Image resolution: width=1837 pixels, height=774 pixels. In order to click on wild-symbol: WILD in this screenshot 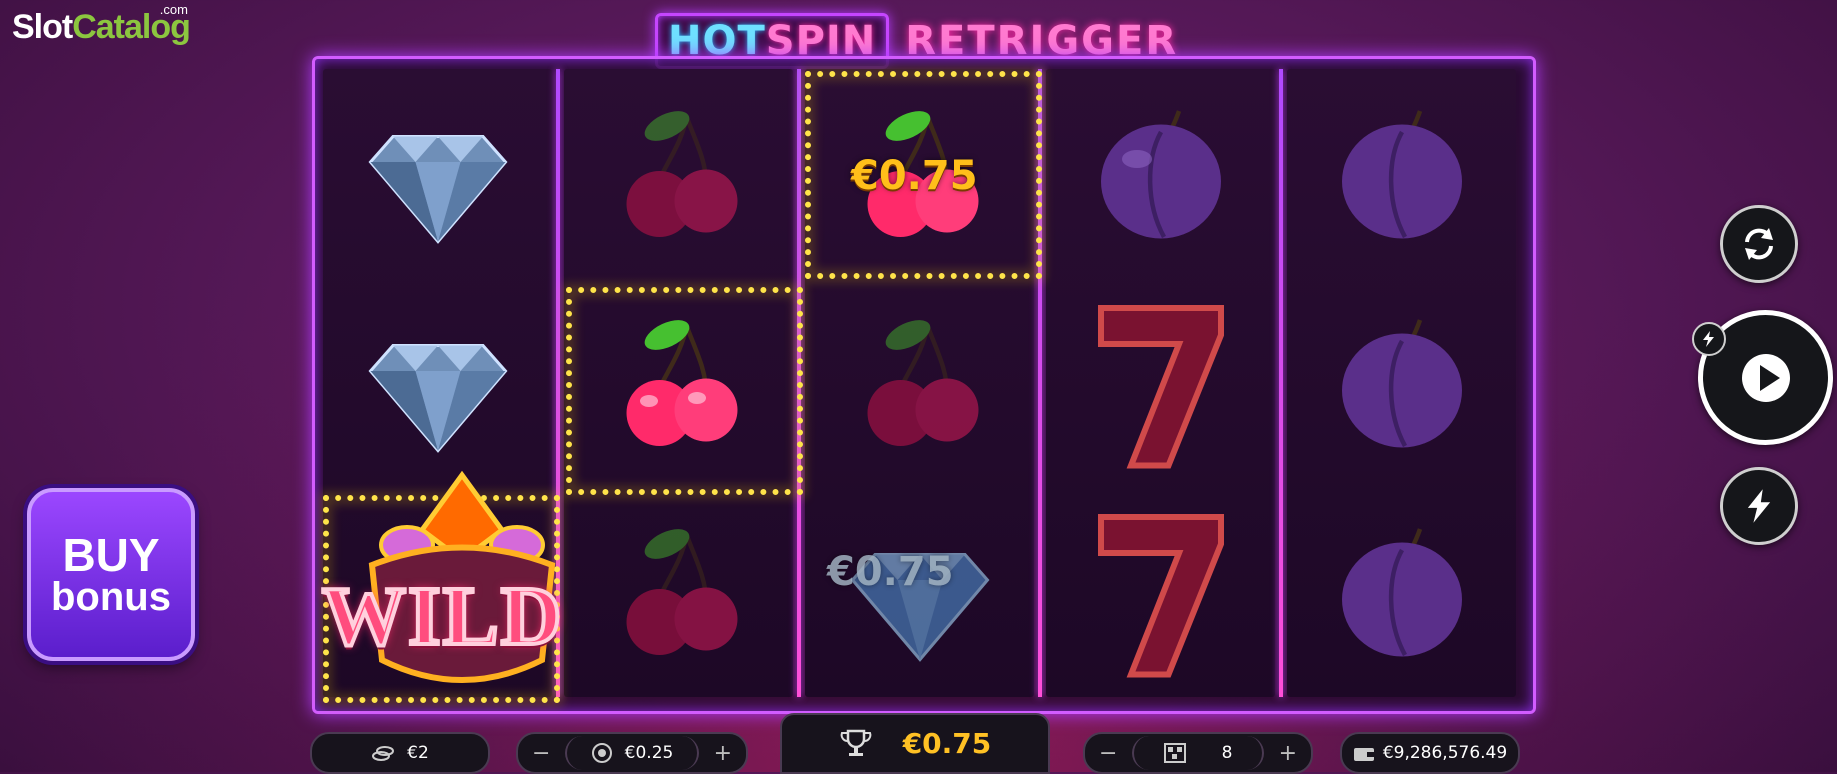, I will do `click(462, 590)`.